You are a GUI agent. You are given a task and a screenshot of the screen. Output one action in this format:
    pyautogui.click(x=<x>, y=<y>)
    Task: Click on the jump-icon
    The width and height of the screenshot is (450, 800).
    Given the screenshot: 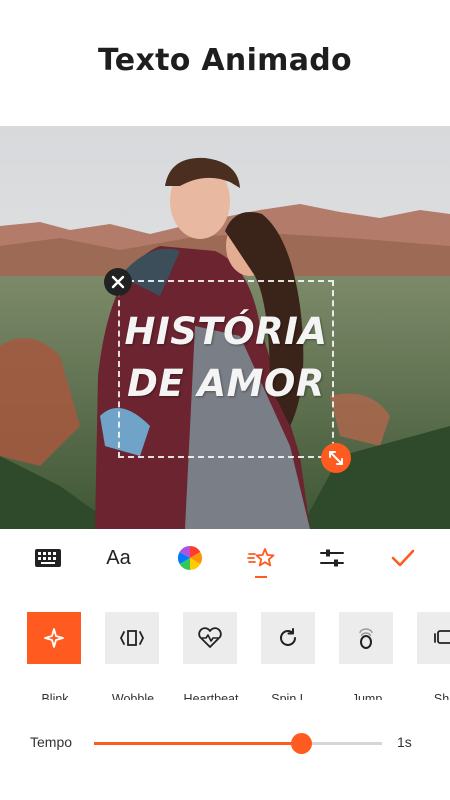 What is the action you would take?
    pyautogui.click(x=366, y=638)
    